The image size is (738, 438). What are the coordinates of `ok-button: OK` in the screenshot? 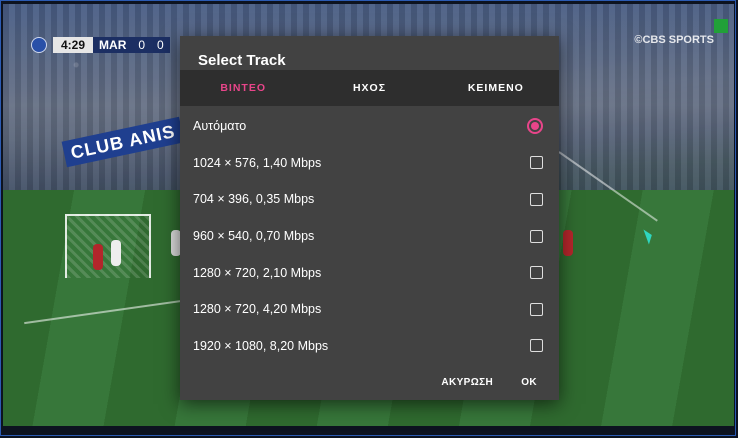 It's located at (529, 382).